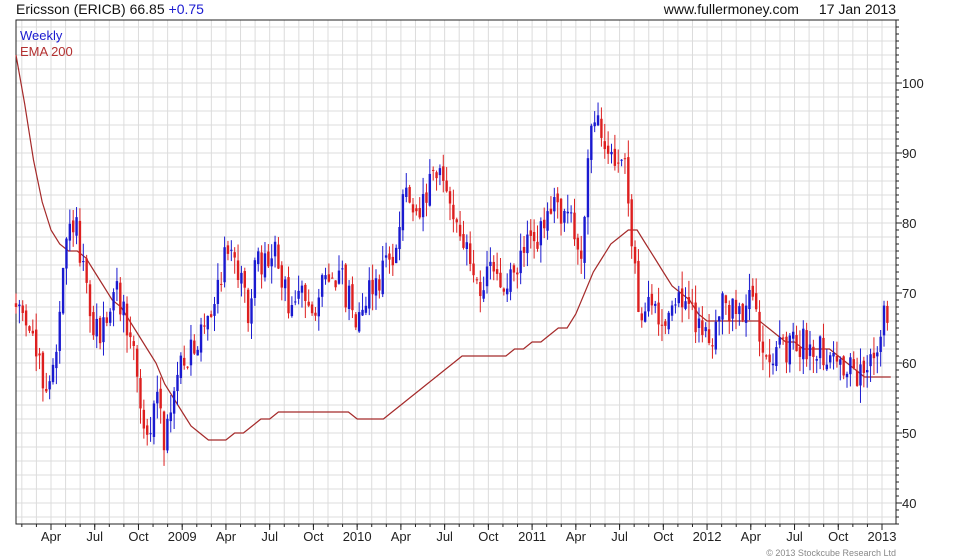 Image resolution: width=980 pixels, height=560 pixels. Describe the element at coordinates (909, 293) in the screenshot. I see `y-tick-label: 70` at that location.